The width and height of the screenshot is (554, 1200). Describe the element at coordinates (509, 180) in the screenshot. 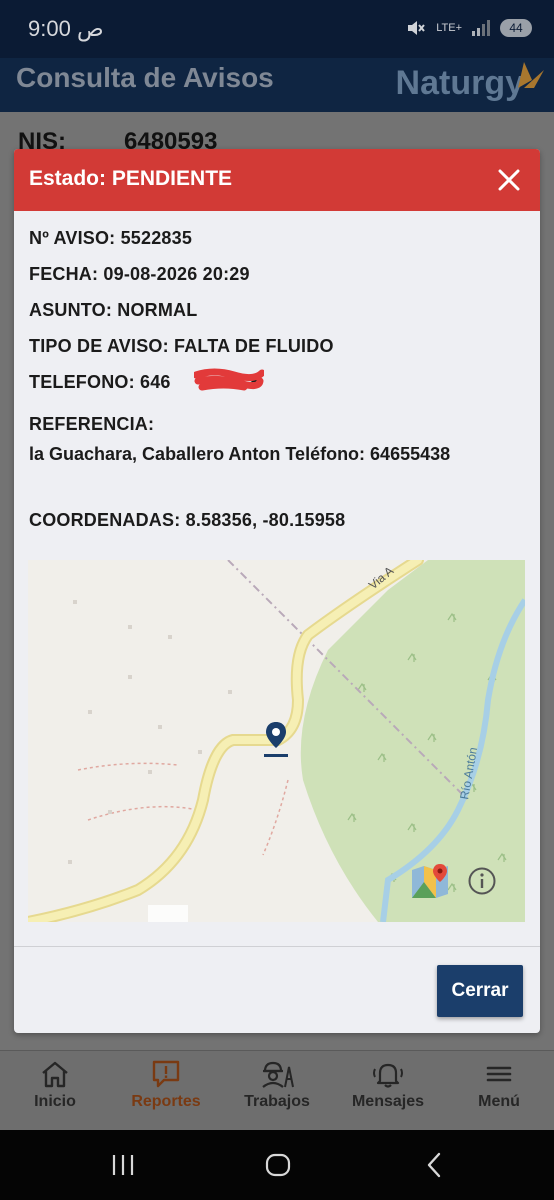

I see `close-icon` at that location.